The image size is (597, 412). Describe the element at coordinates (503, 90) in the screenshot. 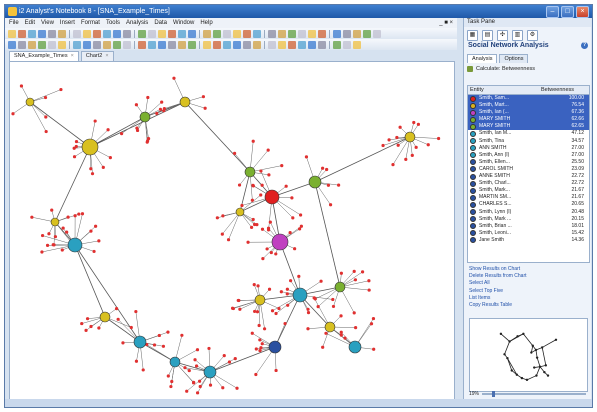

I see `column-entity: Entity` at that location.